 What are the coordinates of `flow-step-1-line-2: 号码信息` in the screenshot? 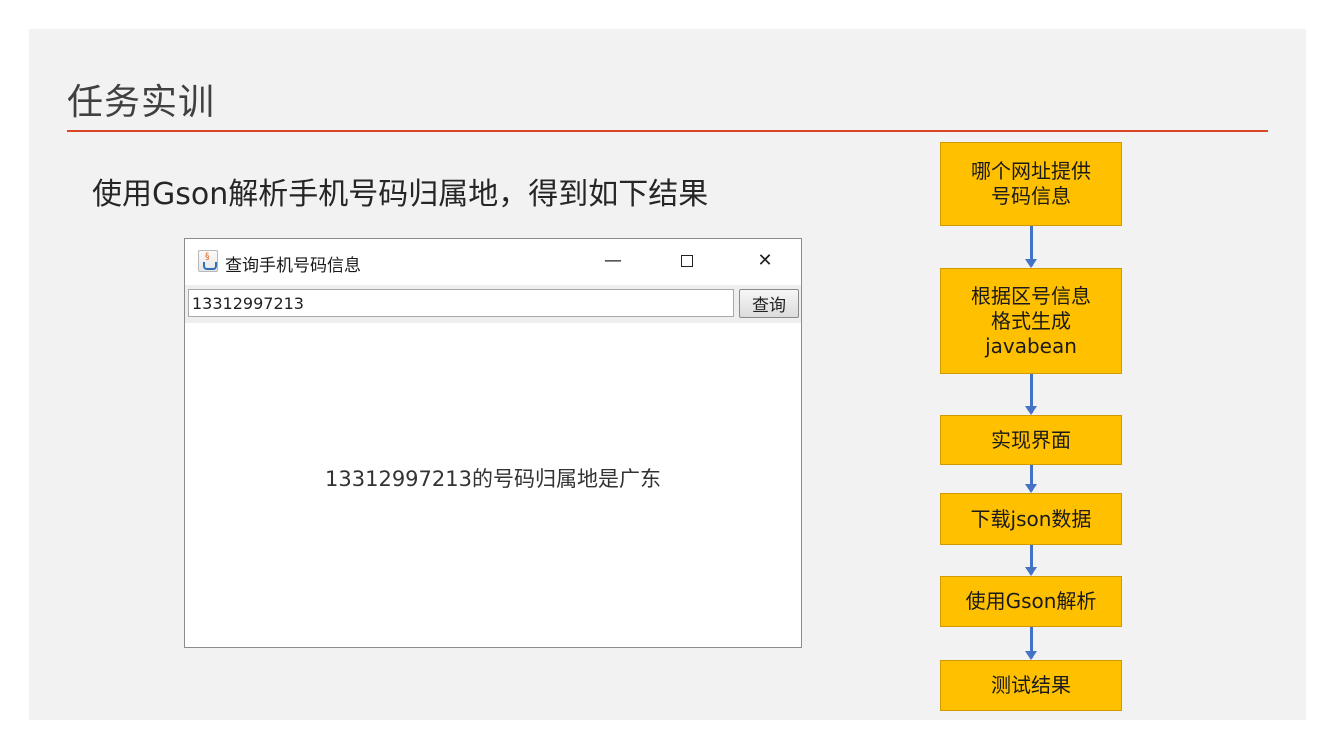 It's located at (1031, 196).